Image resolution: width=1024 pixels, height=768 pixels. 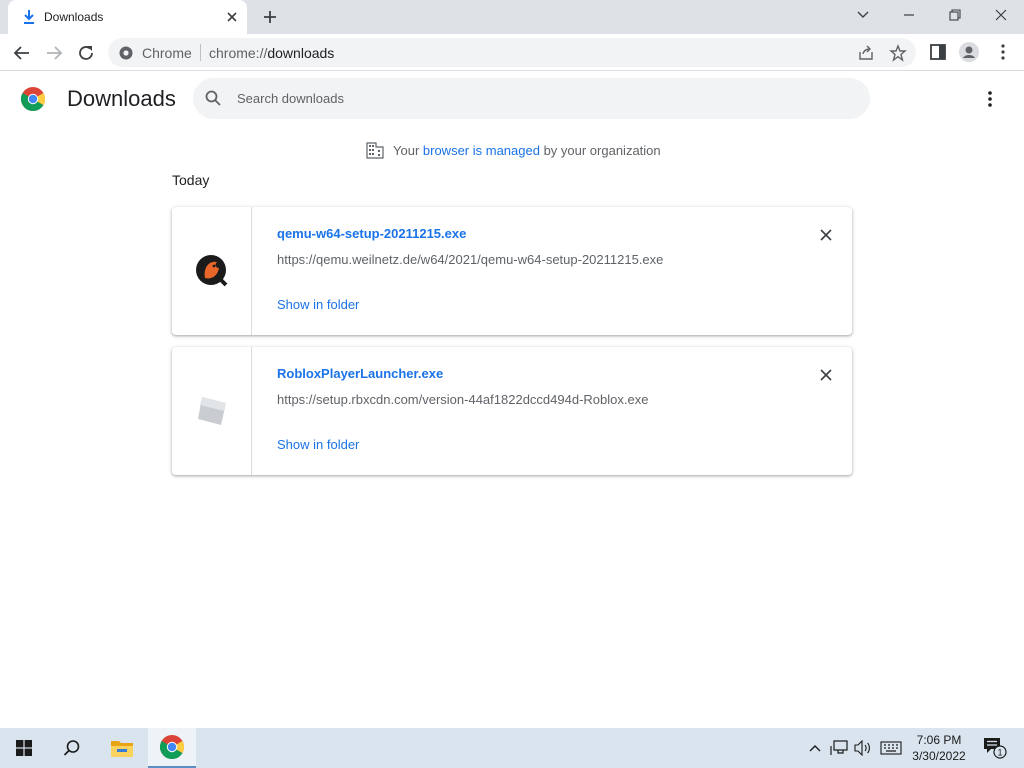 I want to click on tab-close-icon, so click(x=232, y=17).